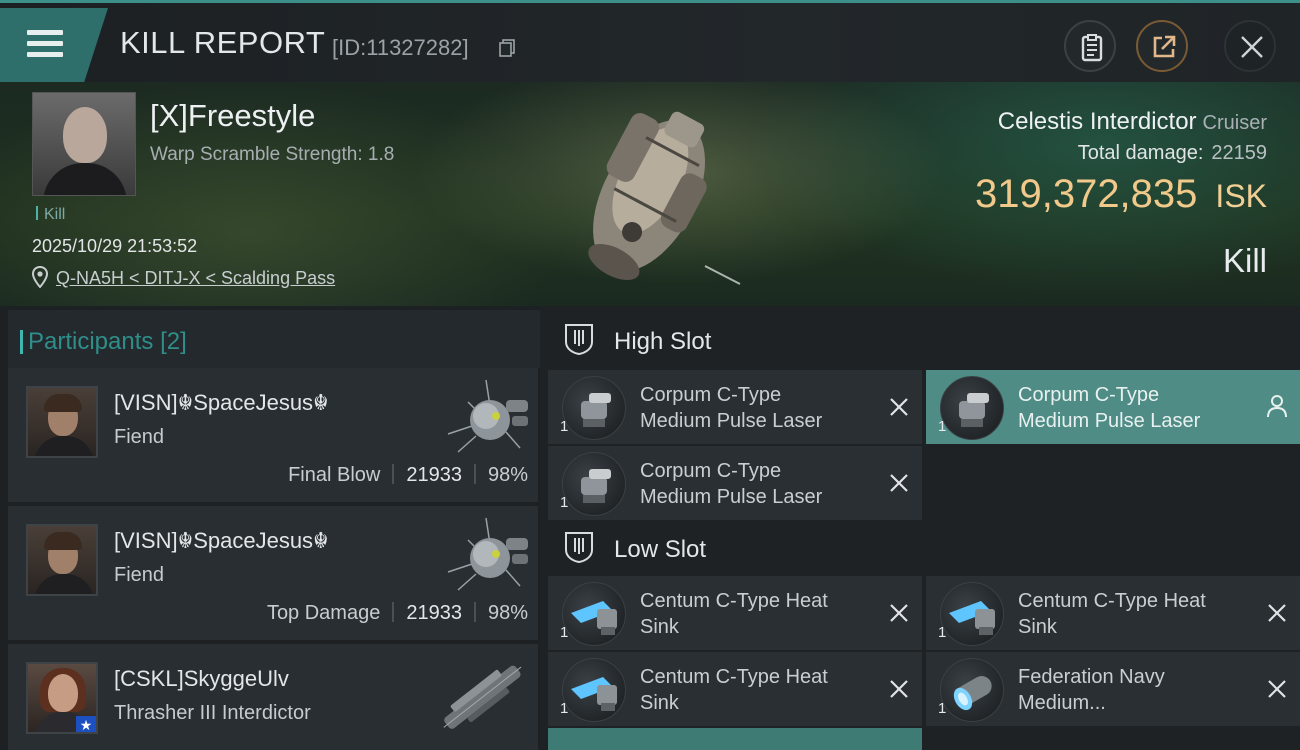 This screenshot has width=1300, height=750. I want to click on location-pin-icon, so click(40, 277).